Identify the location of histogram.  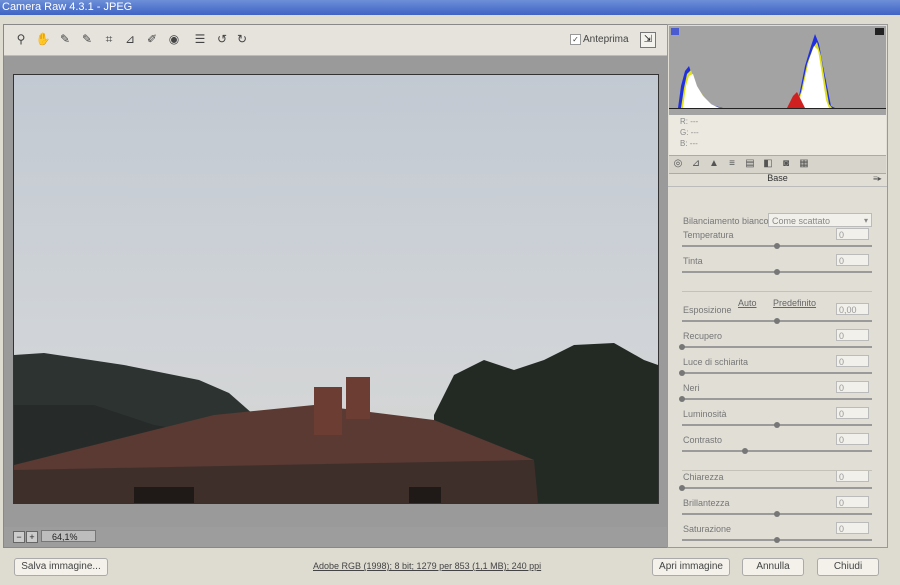
(777, 70).